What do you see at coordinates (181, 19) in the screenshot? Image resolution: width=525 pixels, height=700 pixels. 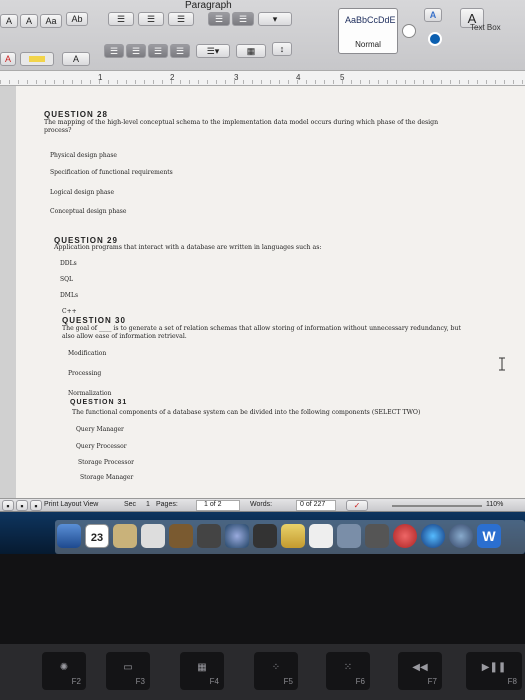 I see `multilevel-list-icon: ☰` at bounding box center [181, 19].